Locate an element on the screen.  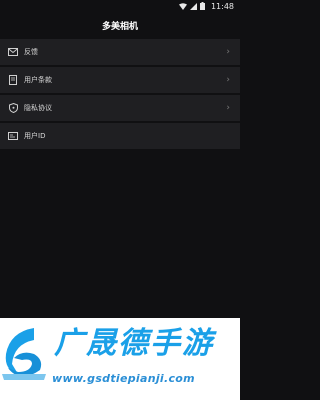
page-title: 多美相机 is located at coordinates (119, 26).